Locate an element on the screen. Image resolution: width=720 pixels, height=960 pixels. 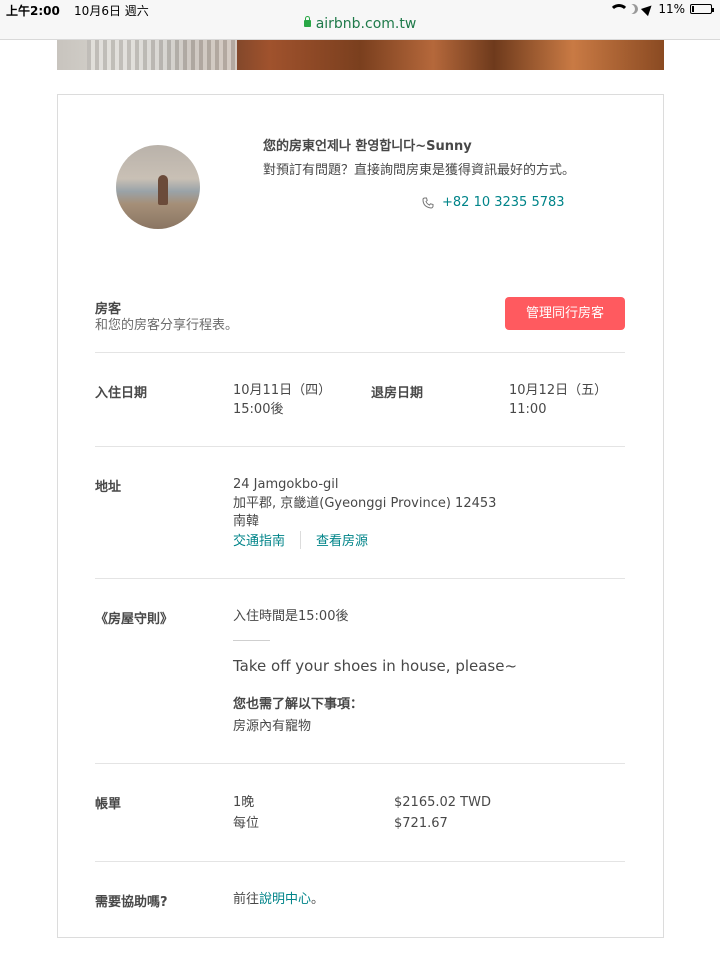
checkin-rule: 入住時間是15:00後 is located at coordinates (291, 616).